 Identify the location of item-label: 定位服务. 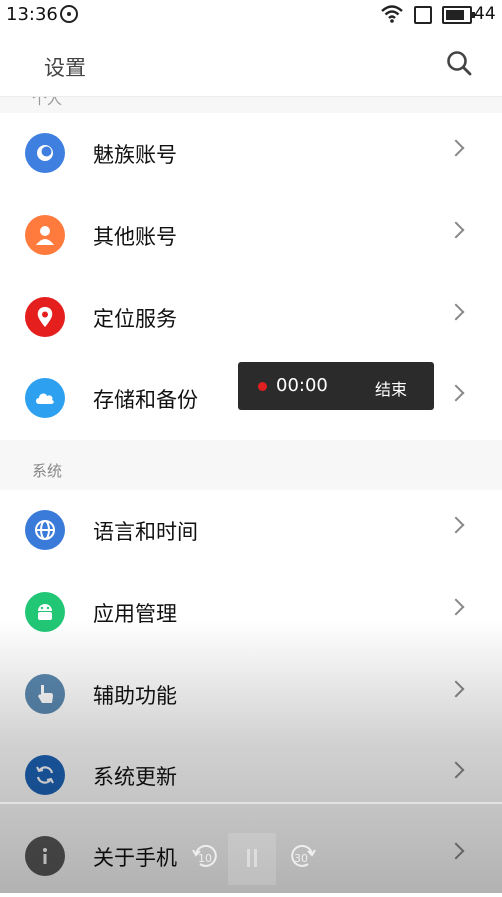
(135, 319).